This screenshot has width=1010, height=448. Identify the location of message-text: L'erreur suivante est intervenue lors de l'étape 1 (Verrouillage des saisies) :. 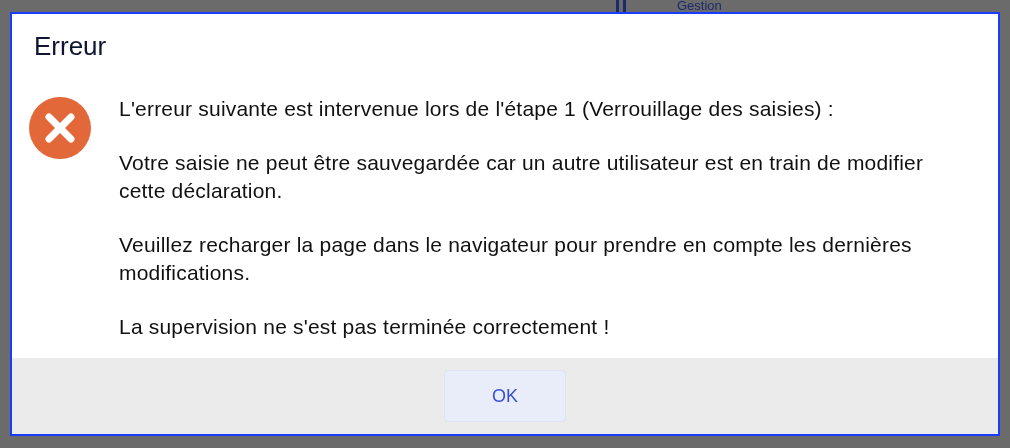
(477, 109).